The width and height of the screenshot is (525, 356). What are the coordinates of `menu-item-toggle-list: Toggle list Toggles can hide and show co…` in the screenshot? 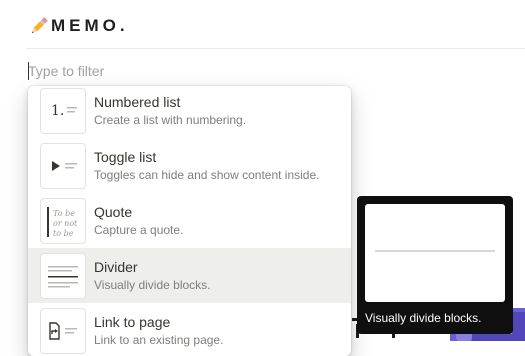 It's located at (189, 165).